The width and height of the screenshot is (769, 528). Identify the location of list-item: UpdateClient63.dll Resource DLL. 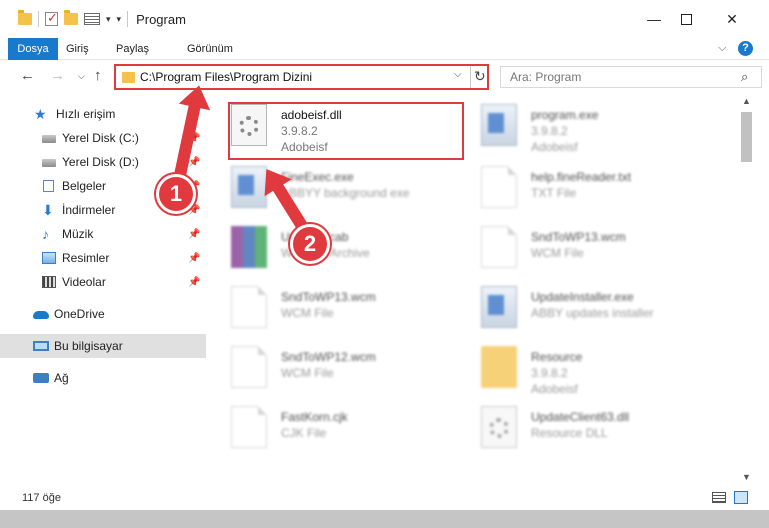
(586, 427).